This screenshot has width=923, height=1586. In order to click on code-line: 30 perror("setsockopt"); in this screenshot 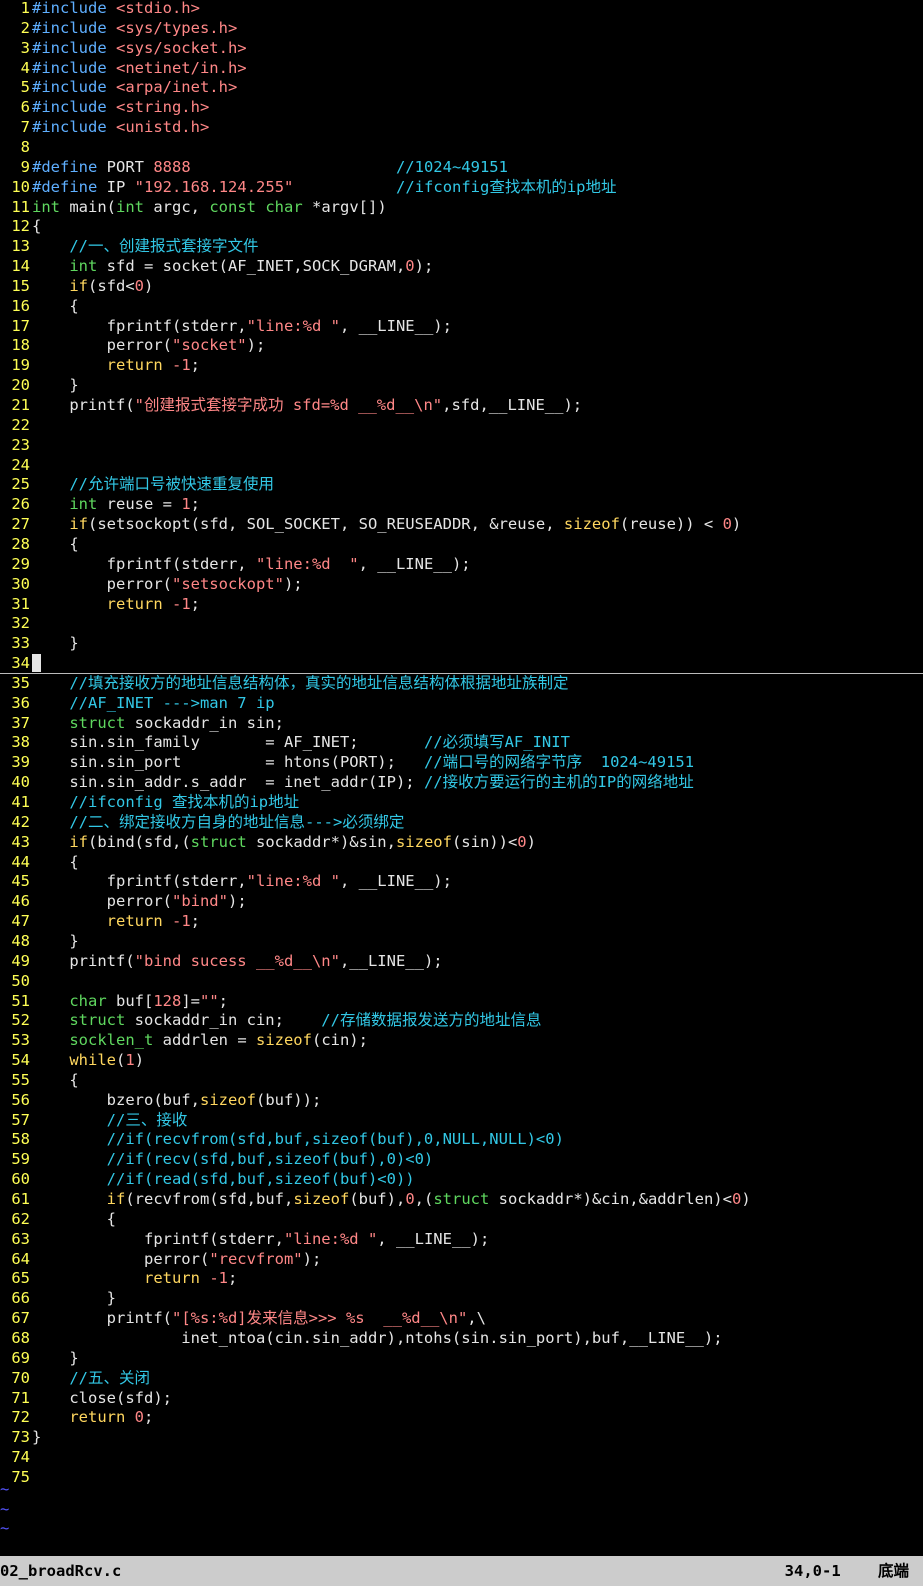, I will do `click(461, 584)`.